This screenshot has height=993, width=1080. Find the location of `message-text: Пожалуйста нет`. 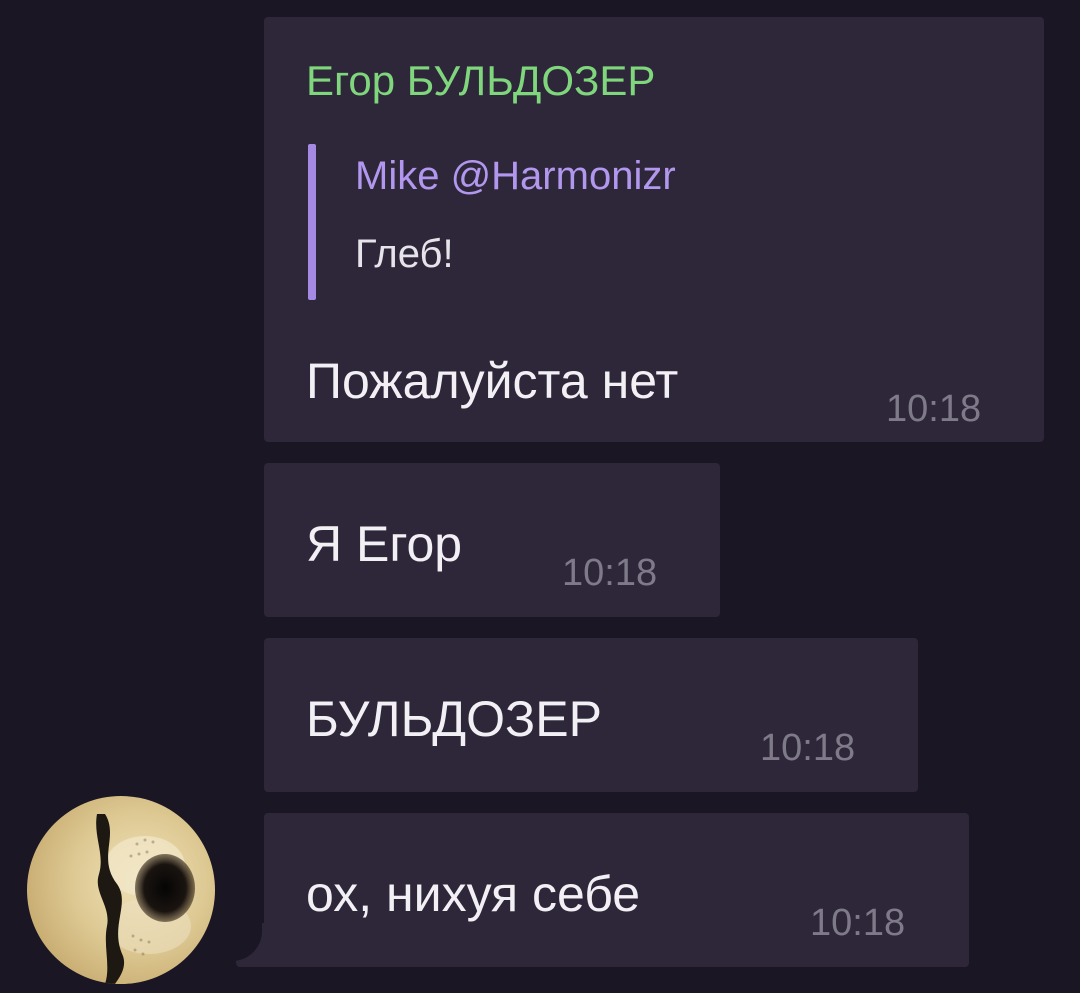

message-text: Пожалуйста нет is located at coordinates (492, 381).